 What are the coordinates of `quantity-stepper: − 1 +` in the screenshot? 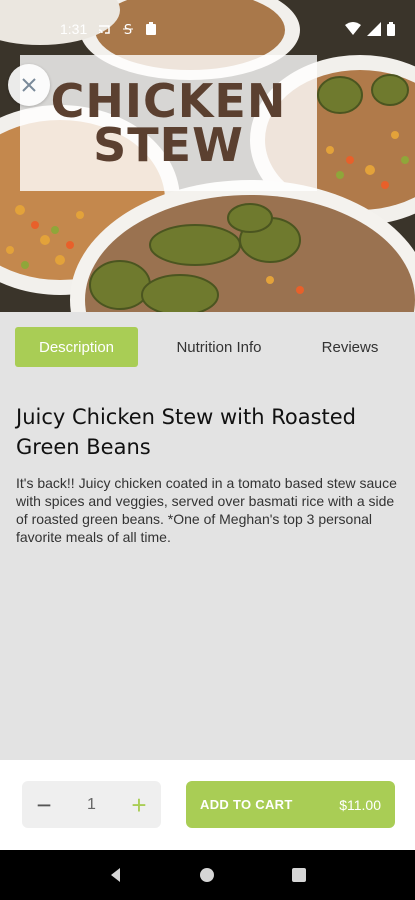 It's located at (91, 804).